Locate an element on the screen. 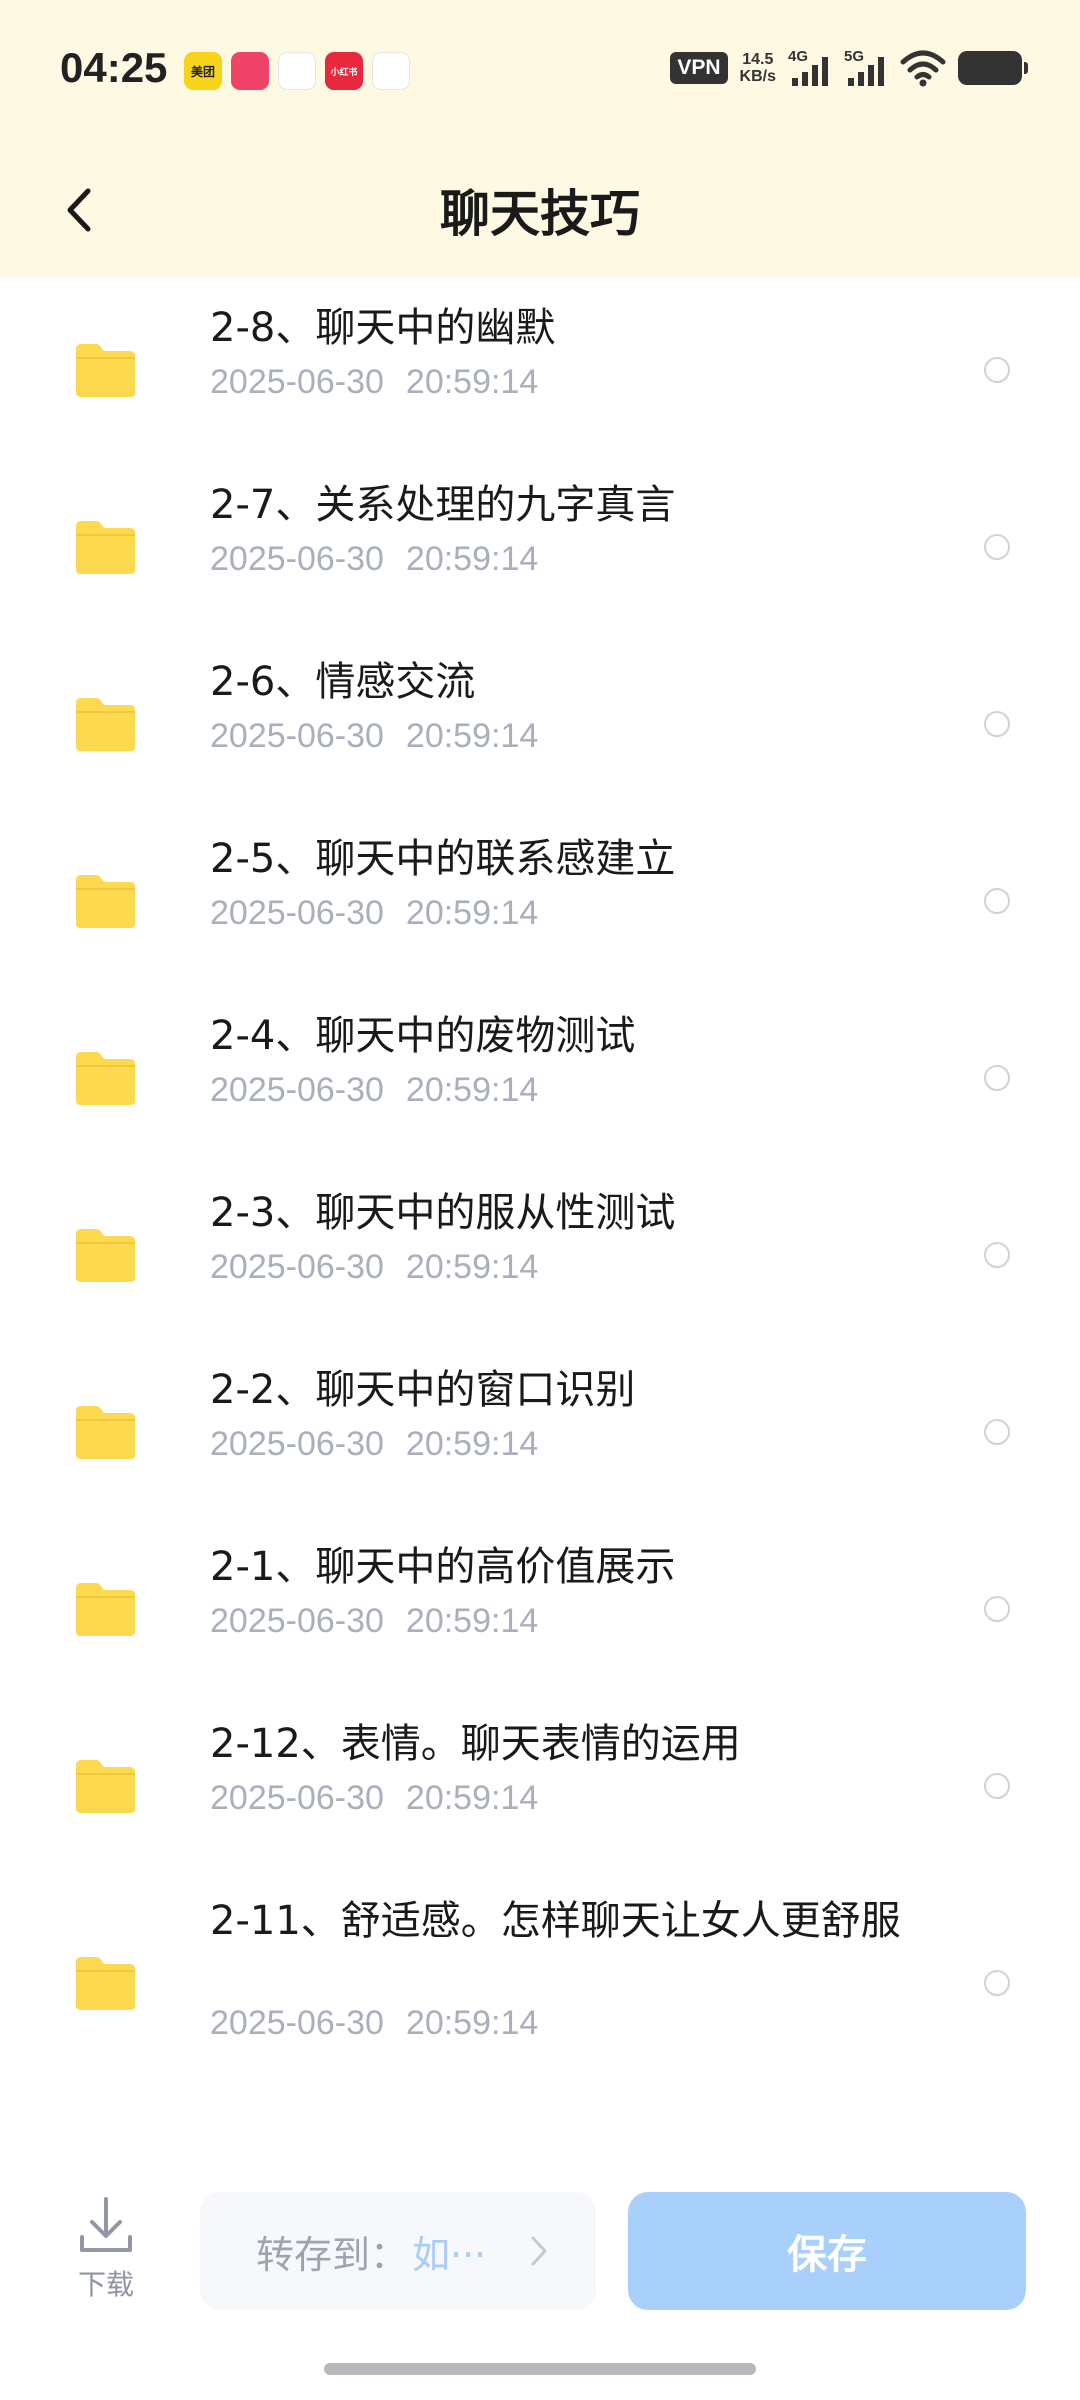 This screenshot has height=2400, width=1080. save-button: 保存 is located at coordinates (827, 2251).